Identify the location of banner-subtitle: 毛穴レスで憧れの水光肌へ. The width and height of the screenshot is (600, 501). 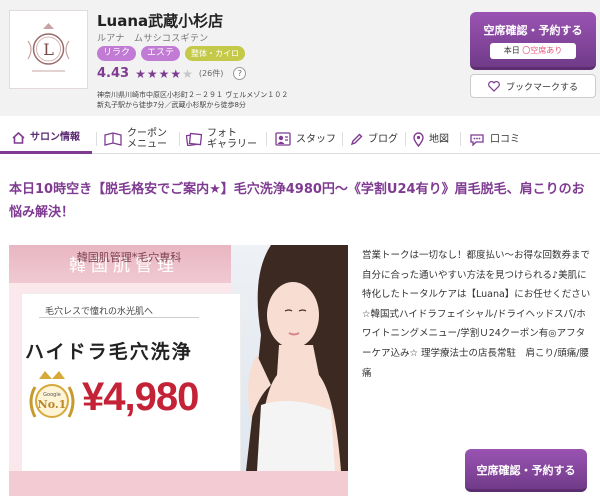
(99, 312).